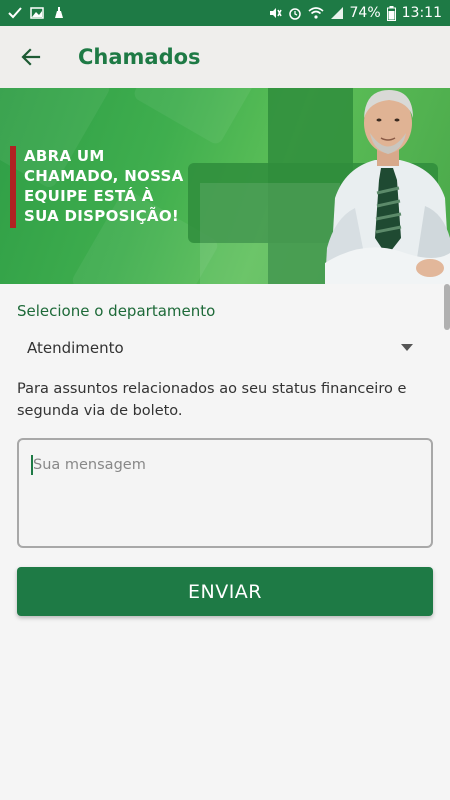 The width and height of the screenshot is (450, 800). Describe the element at coordinates (407, 347) in the screenshot. I see `chevron-down-icon` at that location.